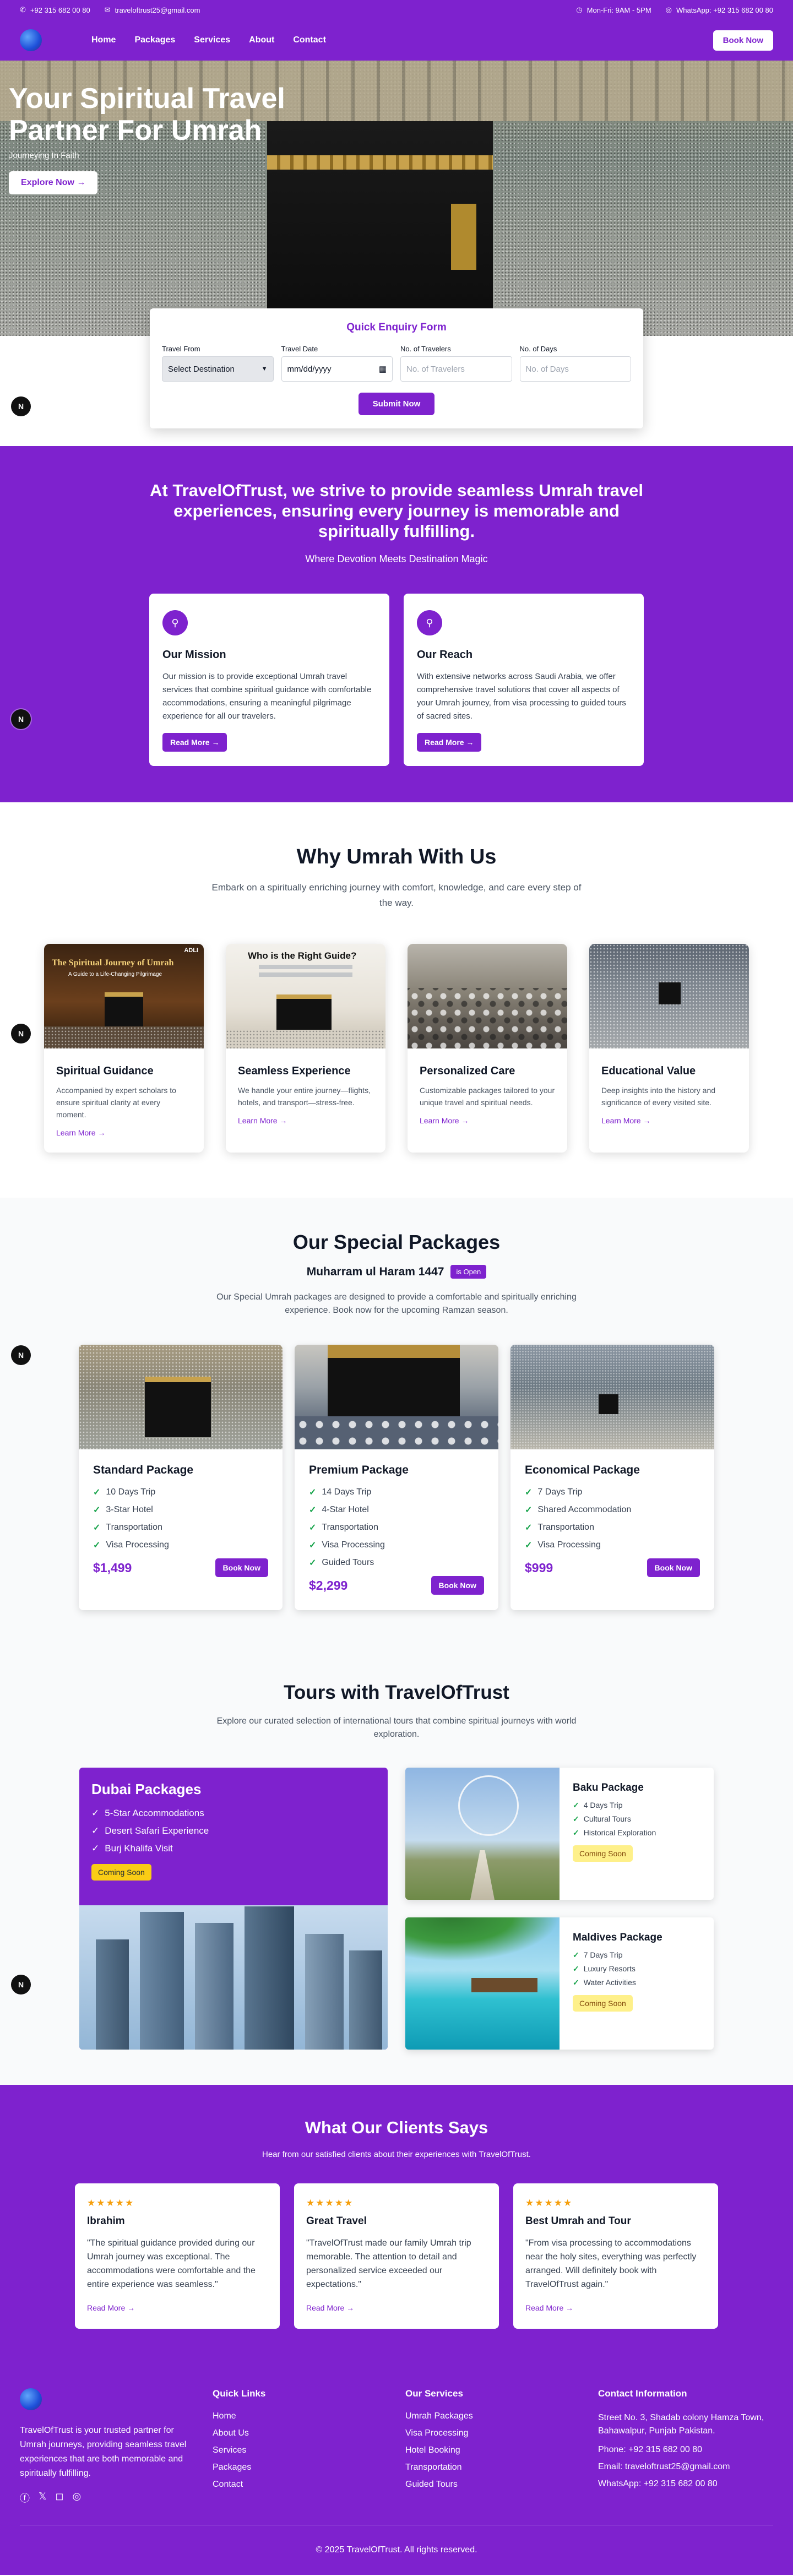 The image size is (793, 2576). What do you see at coordinates (397, 404) in the screenshot?
I see `submit-now-button: Submit Now` at bounding box center [397, 404].